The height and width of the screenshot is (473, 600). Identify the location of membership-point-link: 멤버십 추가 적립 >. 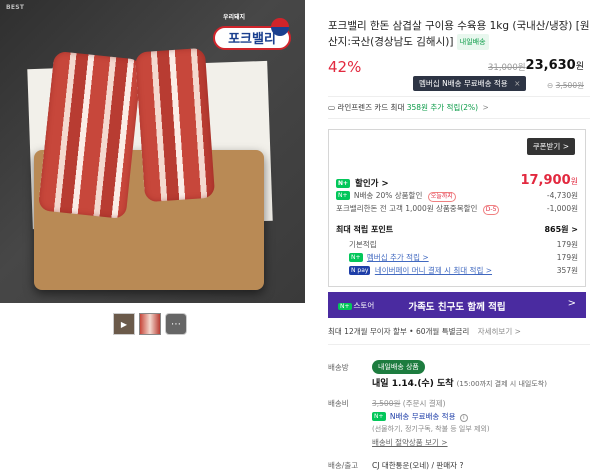
(398, 257).